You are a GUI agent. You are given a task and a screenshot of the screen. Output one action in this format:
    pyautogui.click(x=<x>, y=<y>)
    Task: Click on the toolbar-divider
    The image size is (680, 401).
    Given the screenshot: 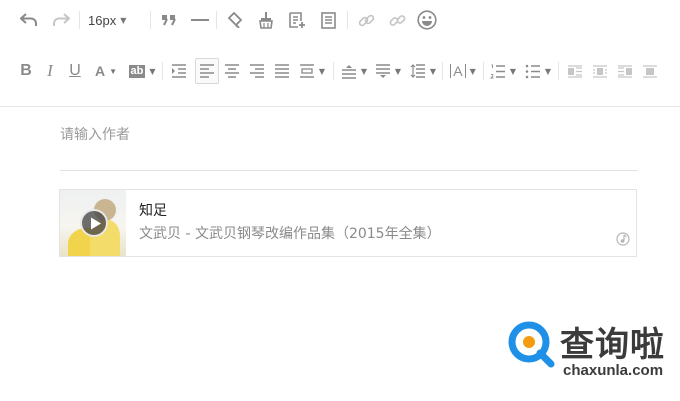 What is the action you would take?
    pyautogui.click(x=340, y=106)
    